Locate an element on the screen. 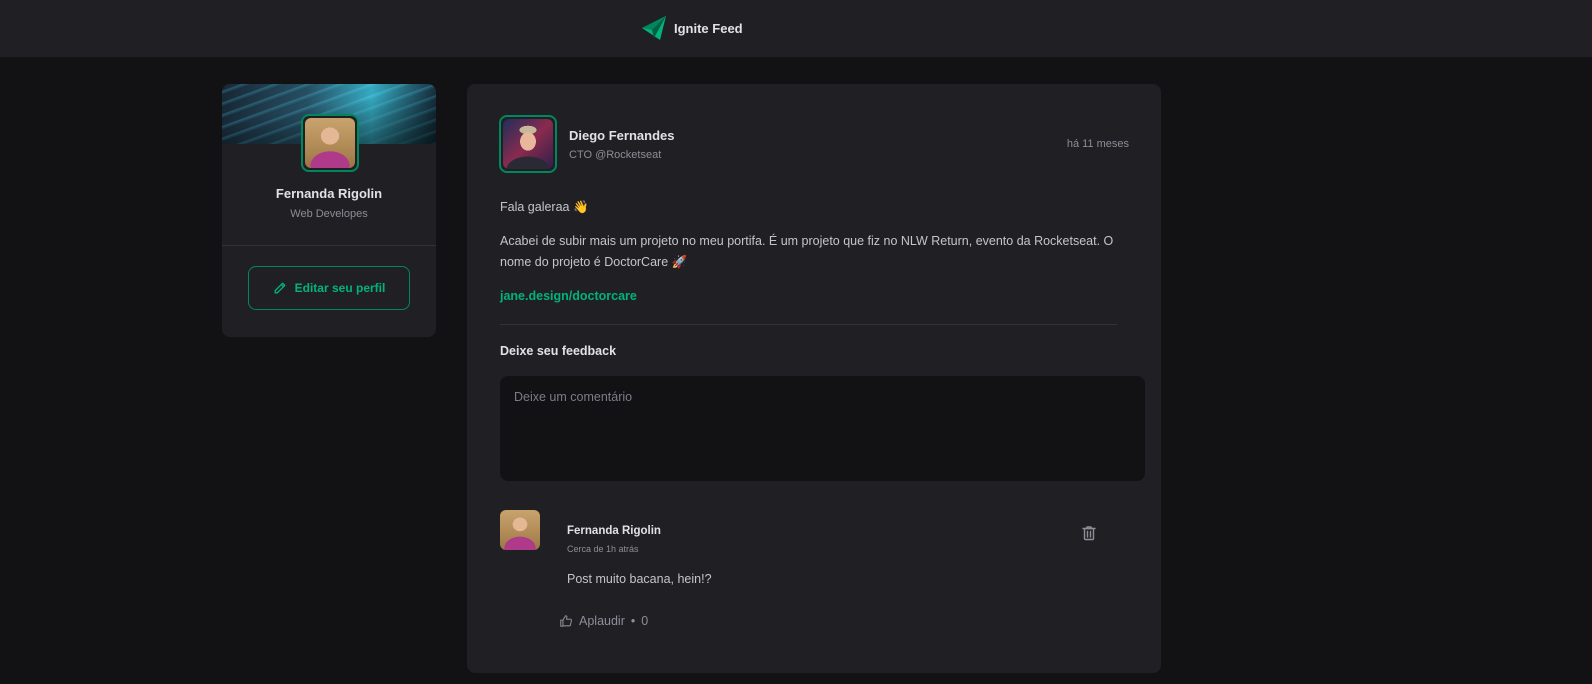  app-header: Ignite Feed is located at coordinates (796, 28).